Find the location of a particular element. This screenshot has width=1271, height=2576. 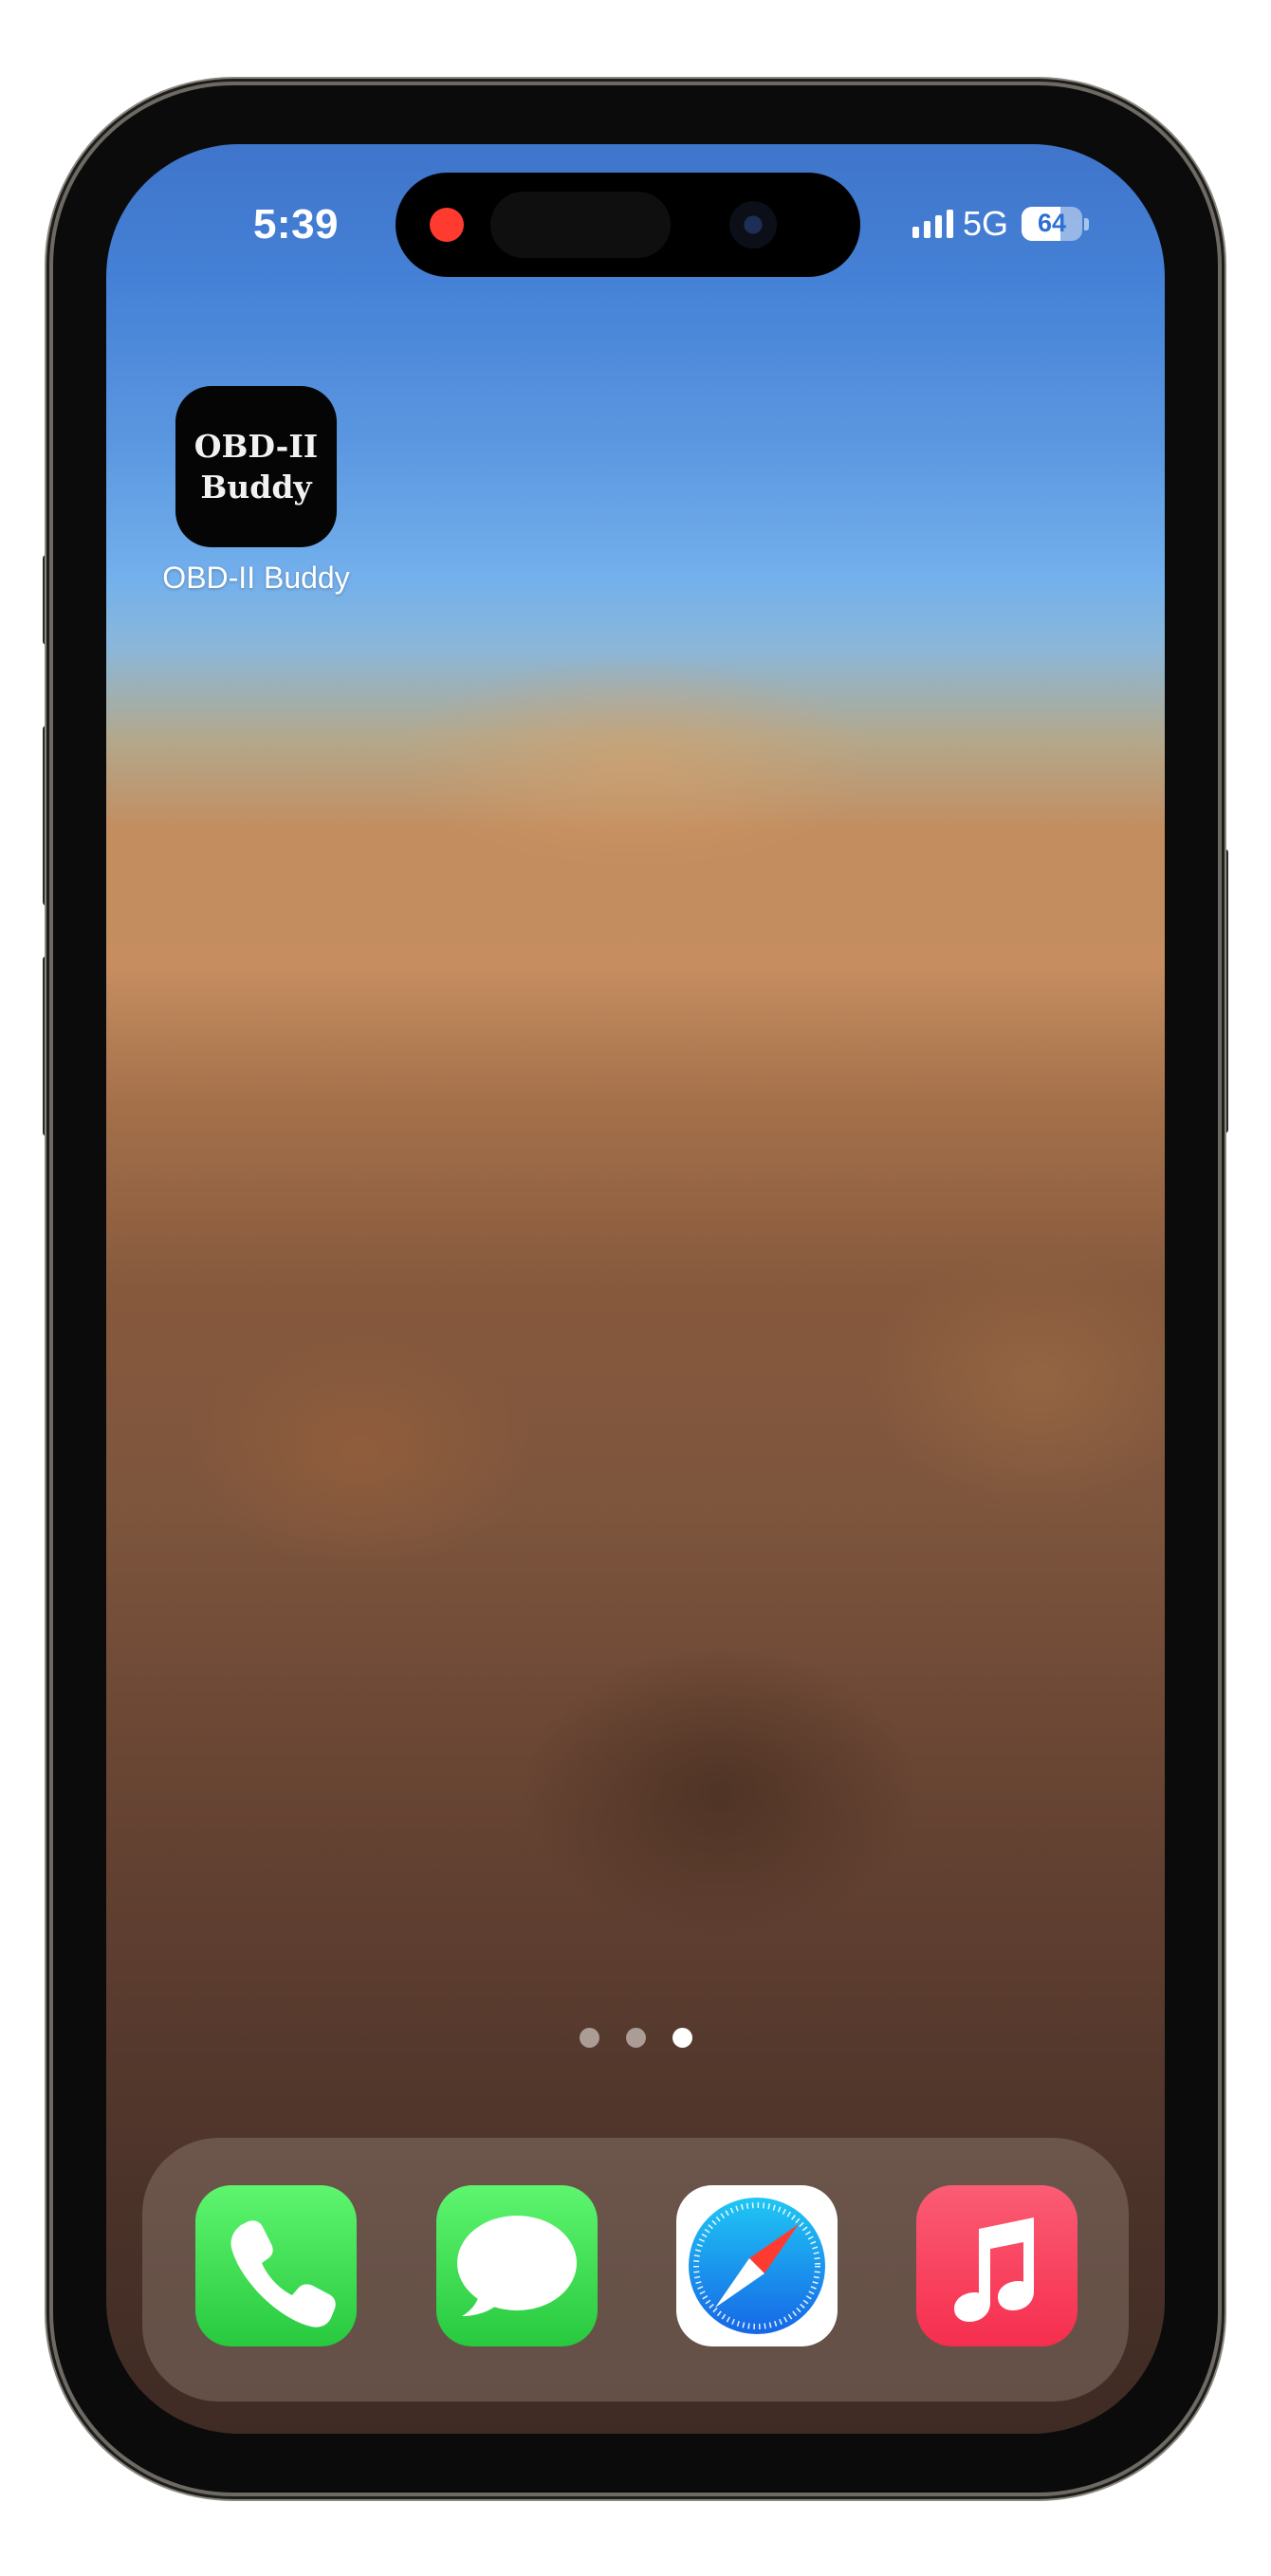

page-indicator is located at coordinates (635, 2038).